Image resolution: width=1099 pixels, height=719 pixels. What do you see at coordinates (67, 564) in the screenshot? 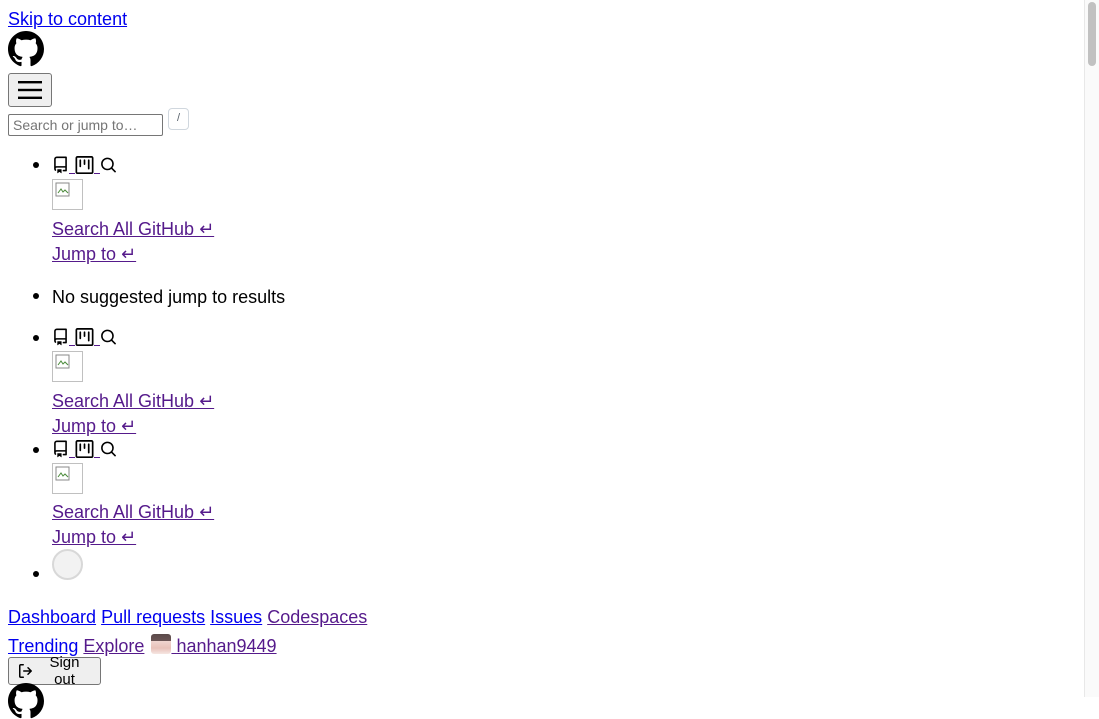
I see `loading-spinner-icon` at bounding box center [67, 564].